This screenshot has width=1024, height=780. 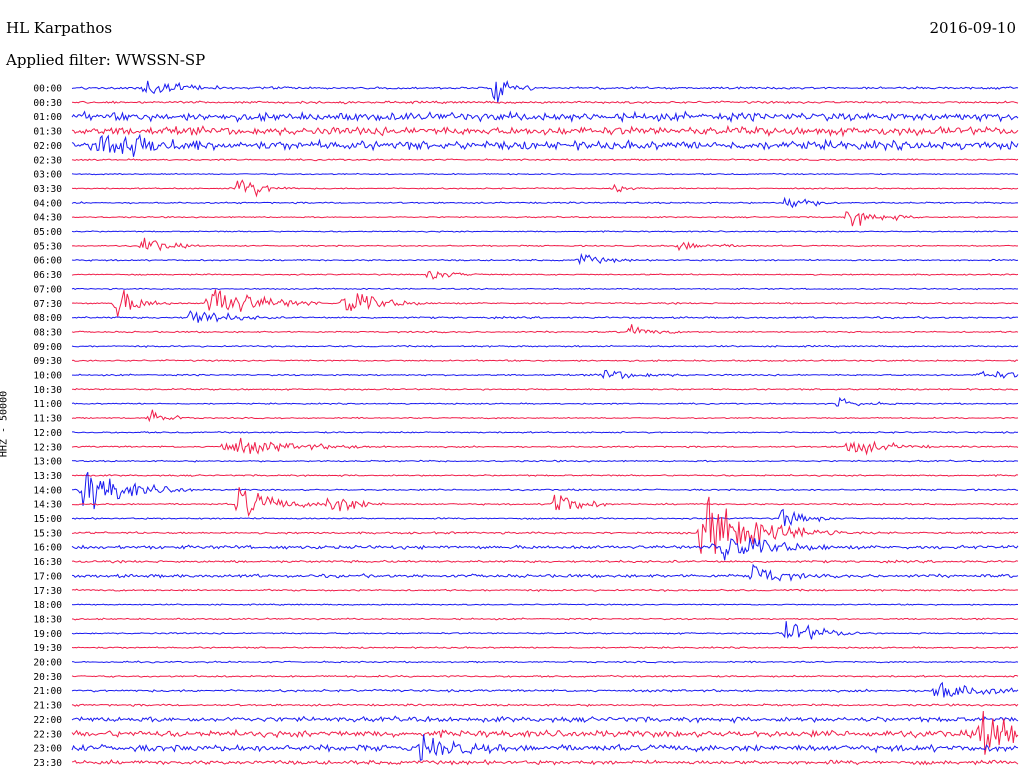 What do you see at coordinates (47, 117) in the screenshot?
I see `row-time-label: 01:00` at bounding box center [47, 117].